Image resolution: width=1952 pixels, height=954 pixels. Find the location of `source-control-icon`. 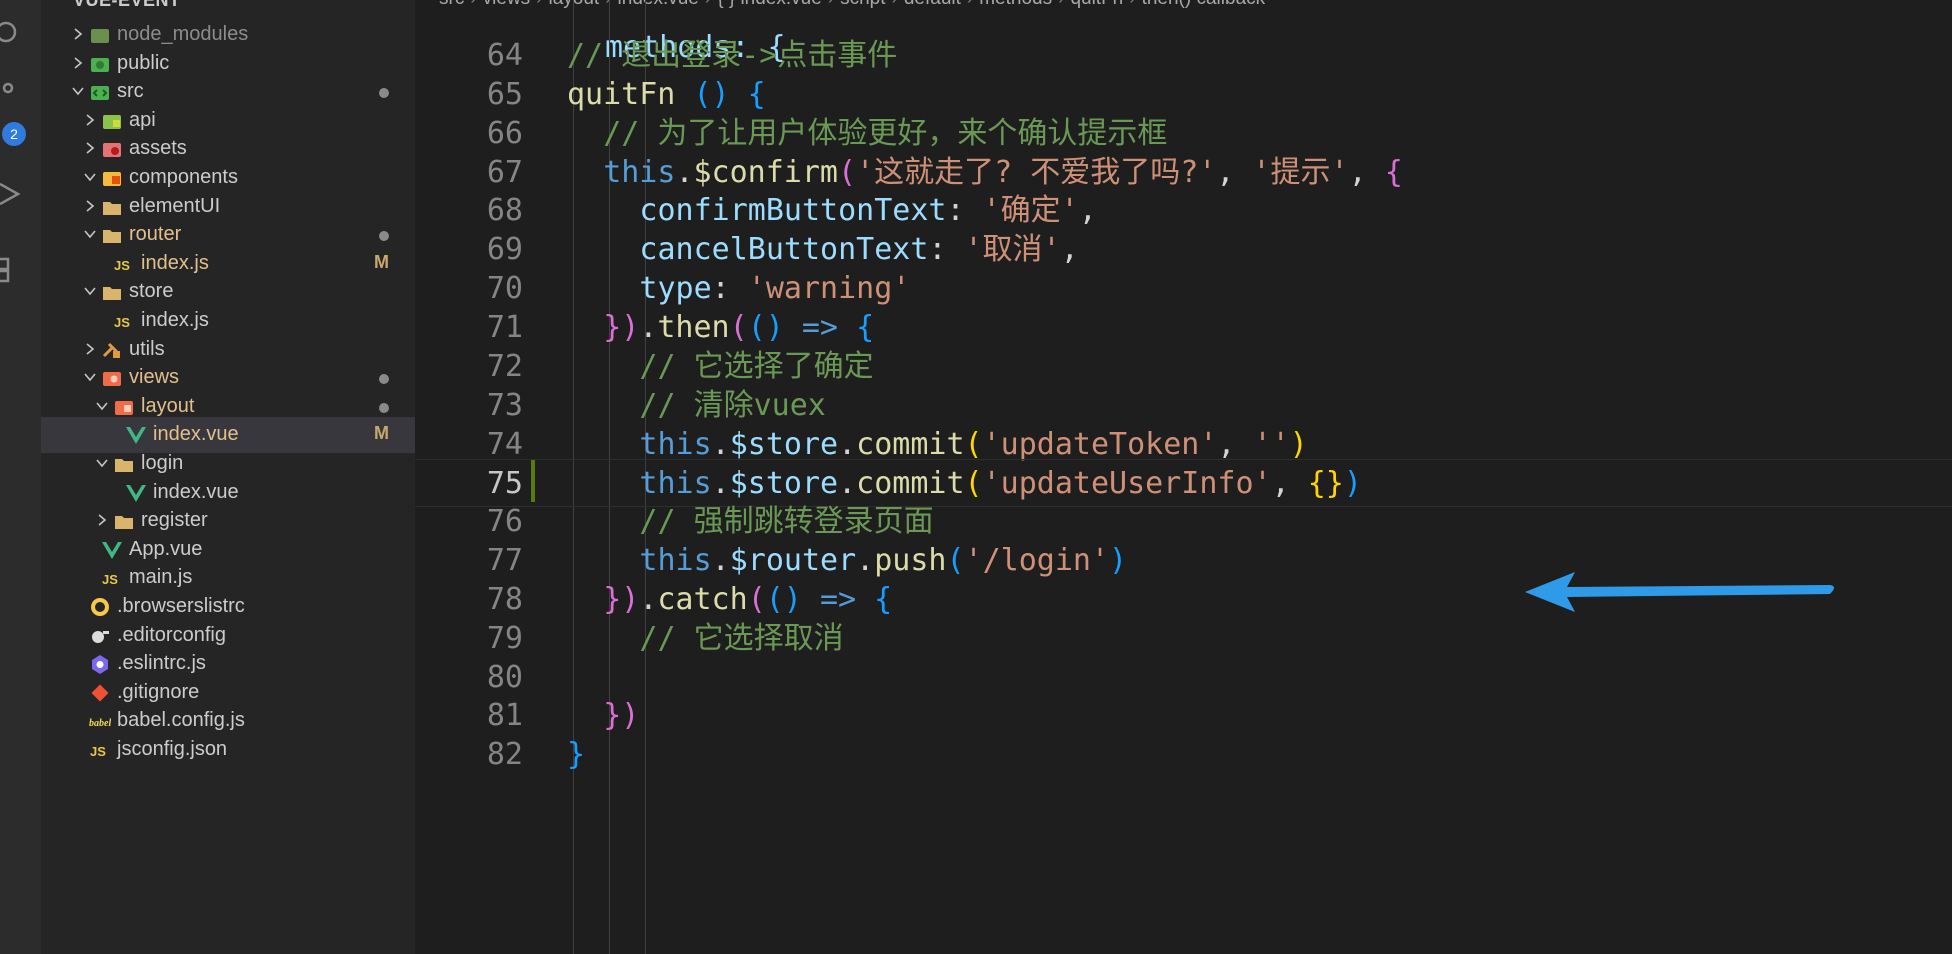

source-control-icon is located at coordinates (11, 94).